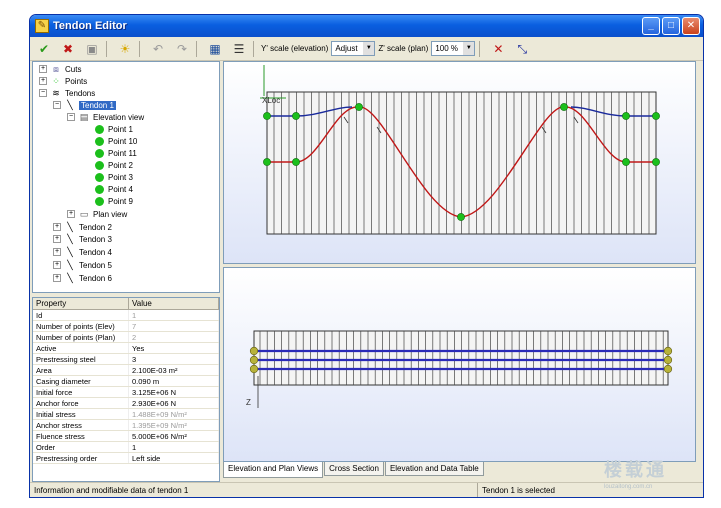 The height and width of the screenshot is (508, 721). What do you see at coordinates (174, 303) in the screenshot?
I see `value-column-header: Value` at bounding box center [174, 303].